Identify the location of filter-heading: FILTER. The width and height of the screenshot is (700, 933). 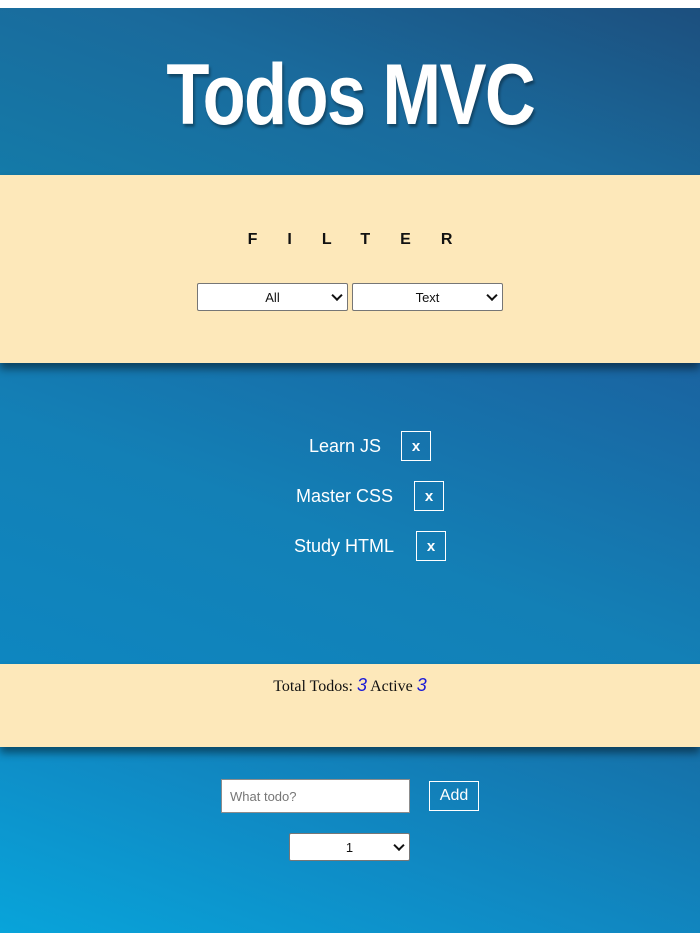
(365, 239).